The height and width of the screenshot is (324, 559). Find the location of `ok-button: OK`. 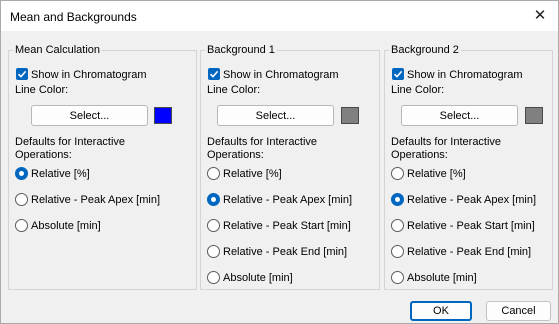

ok-button: OK is located at coordinates (441, 311).